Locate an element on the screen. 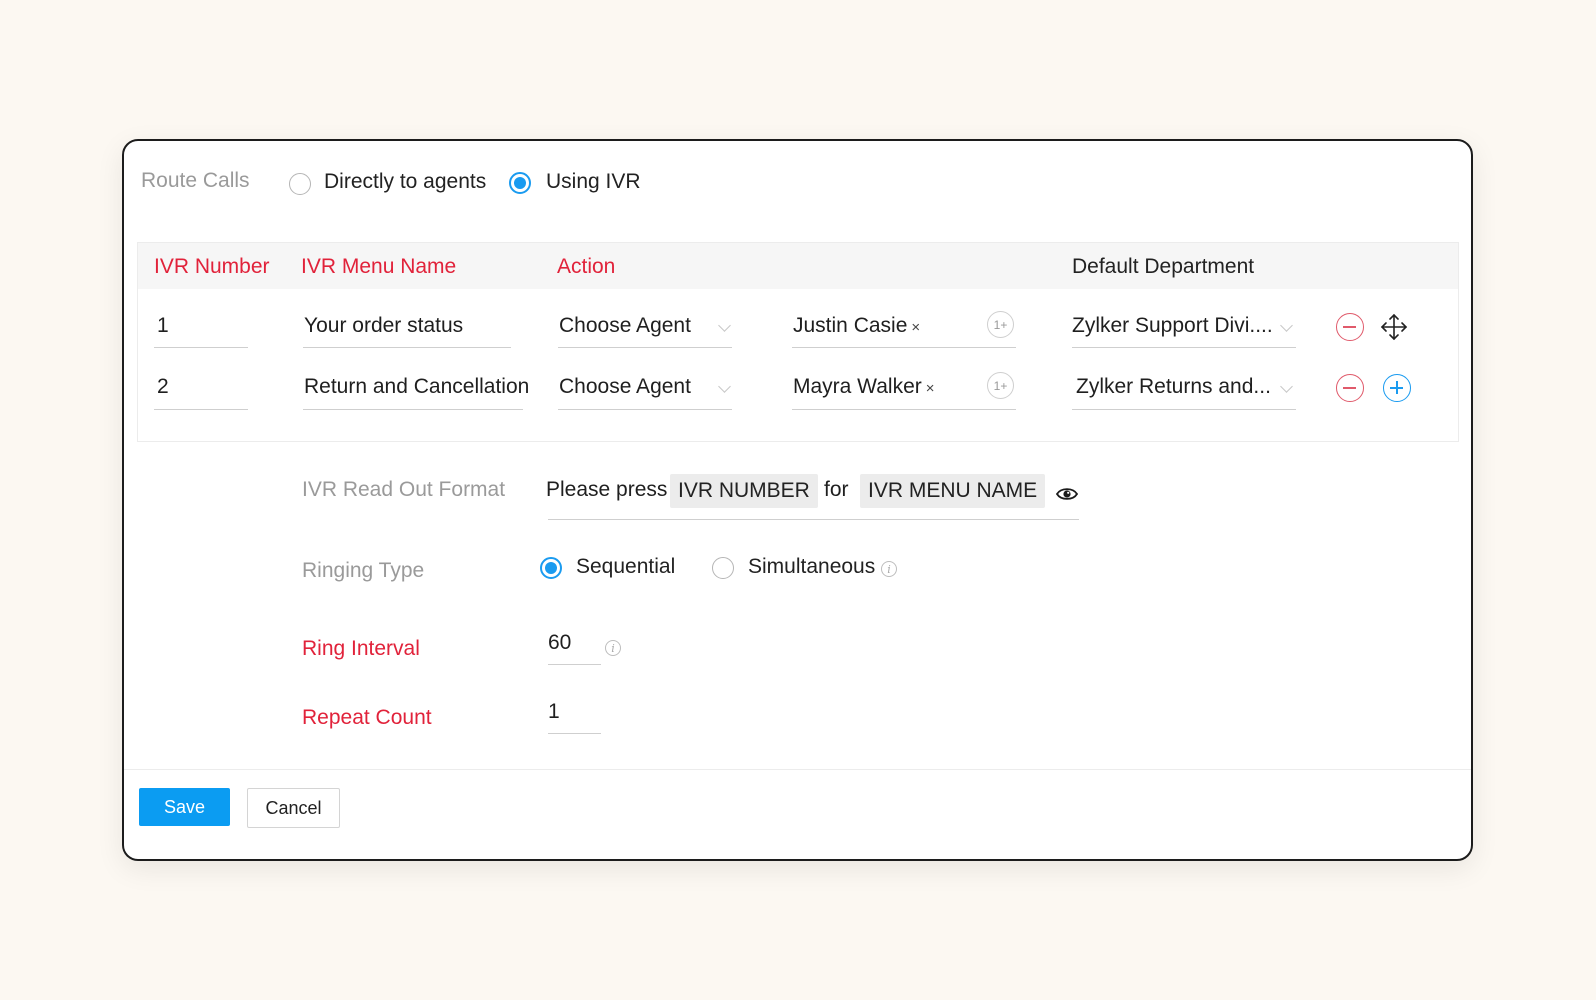  cancel-button: Cancel is located at coordinates (293, 808).